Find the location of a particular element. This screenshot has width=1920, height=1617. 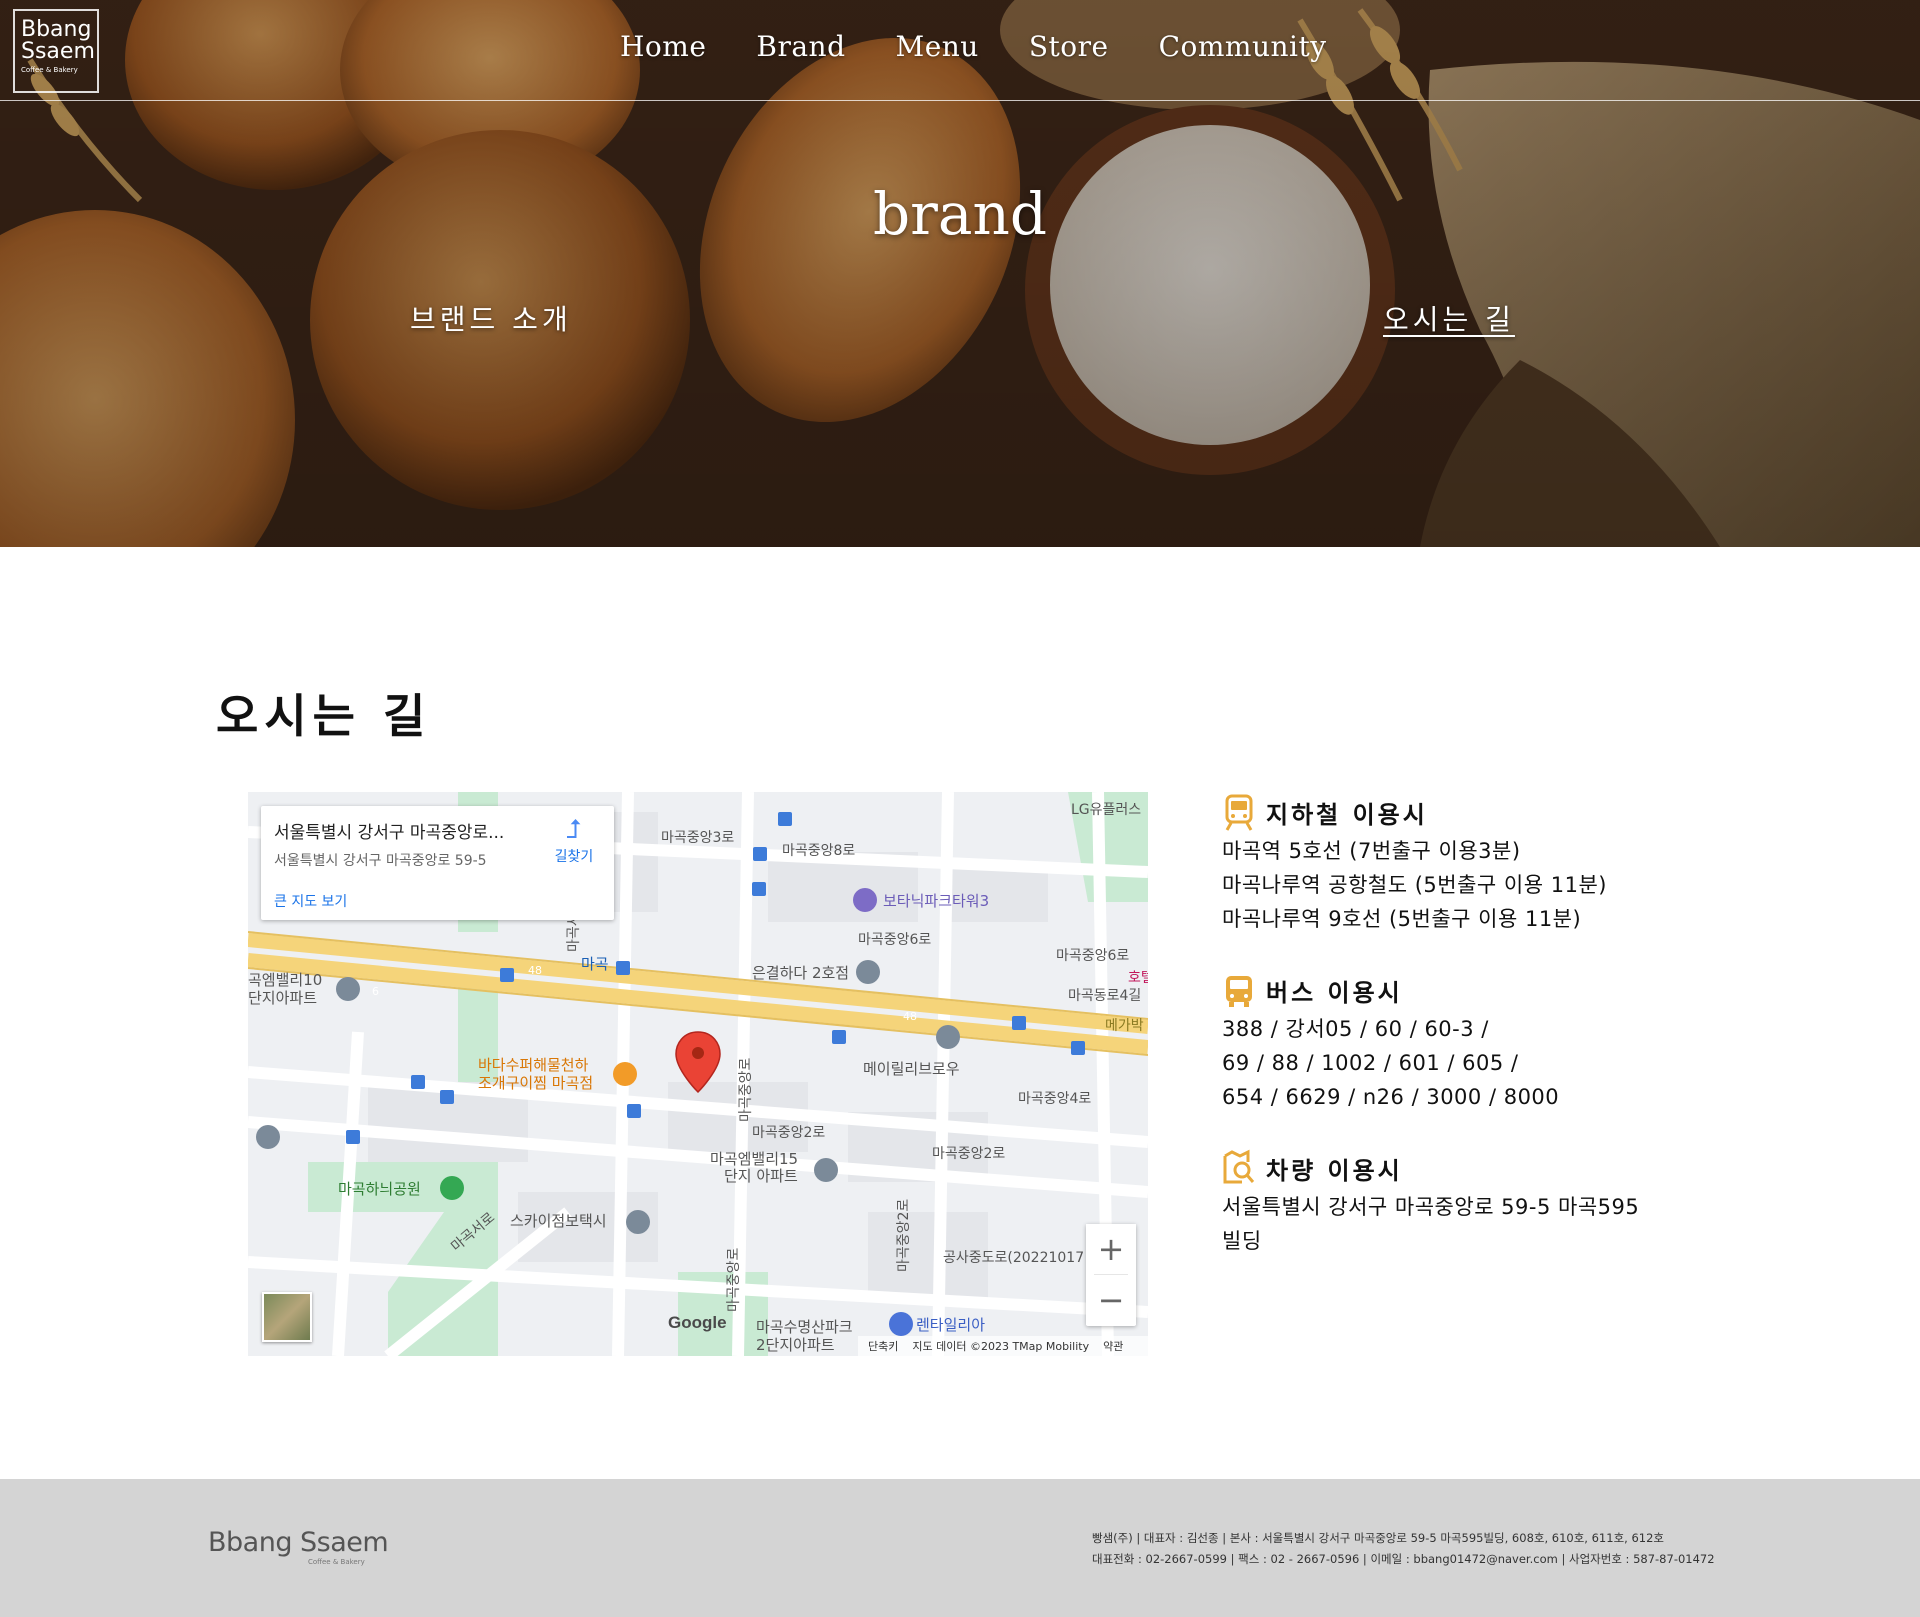

car-info: 차량 이용시 서울특별시 강서구 마곡중앙로 59-5 마곡595 빌딩 is located at coordinates (1457, 1202).